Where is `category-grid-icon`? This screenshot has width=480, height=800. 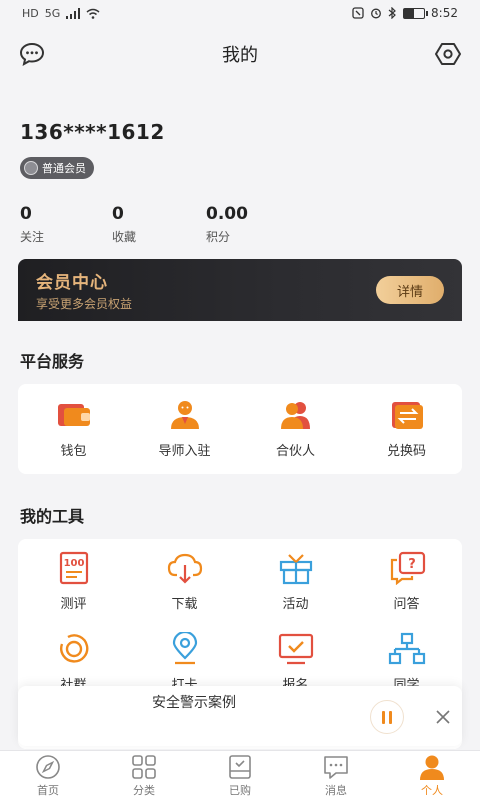
category-grid-icon is located at coordinates (144, 766).